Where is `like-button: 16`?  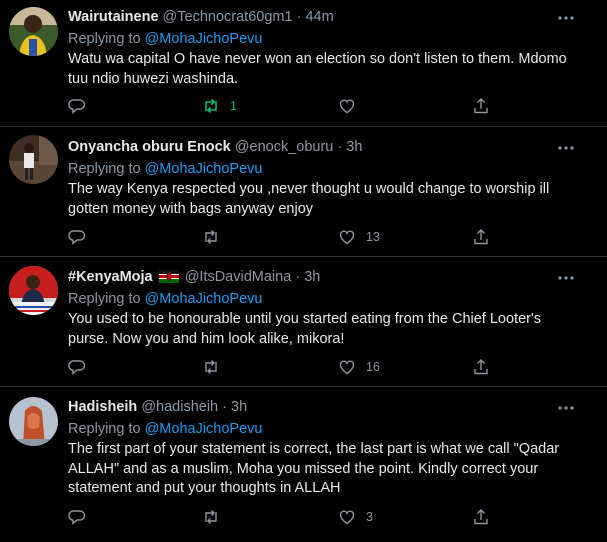
like-button: 16 is located at coordinates (359, 367).